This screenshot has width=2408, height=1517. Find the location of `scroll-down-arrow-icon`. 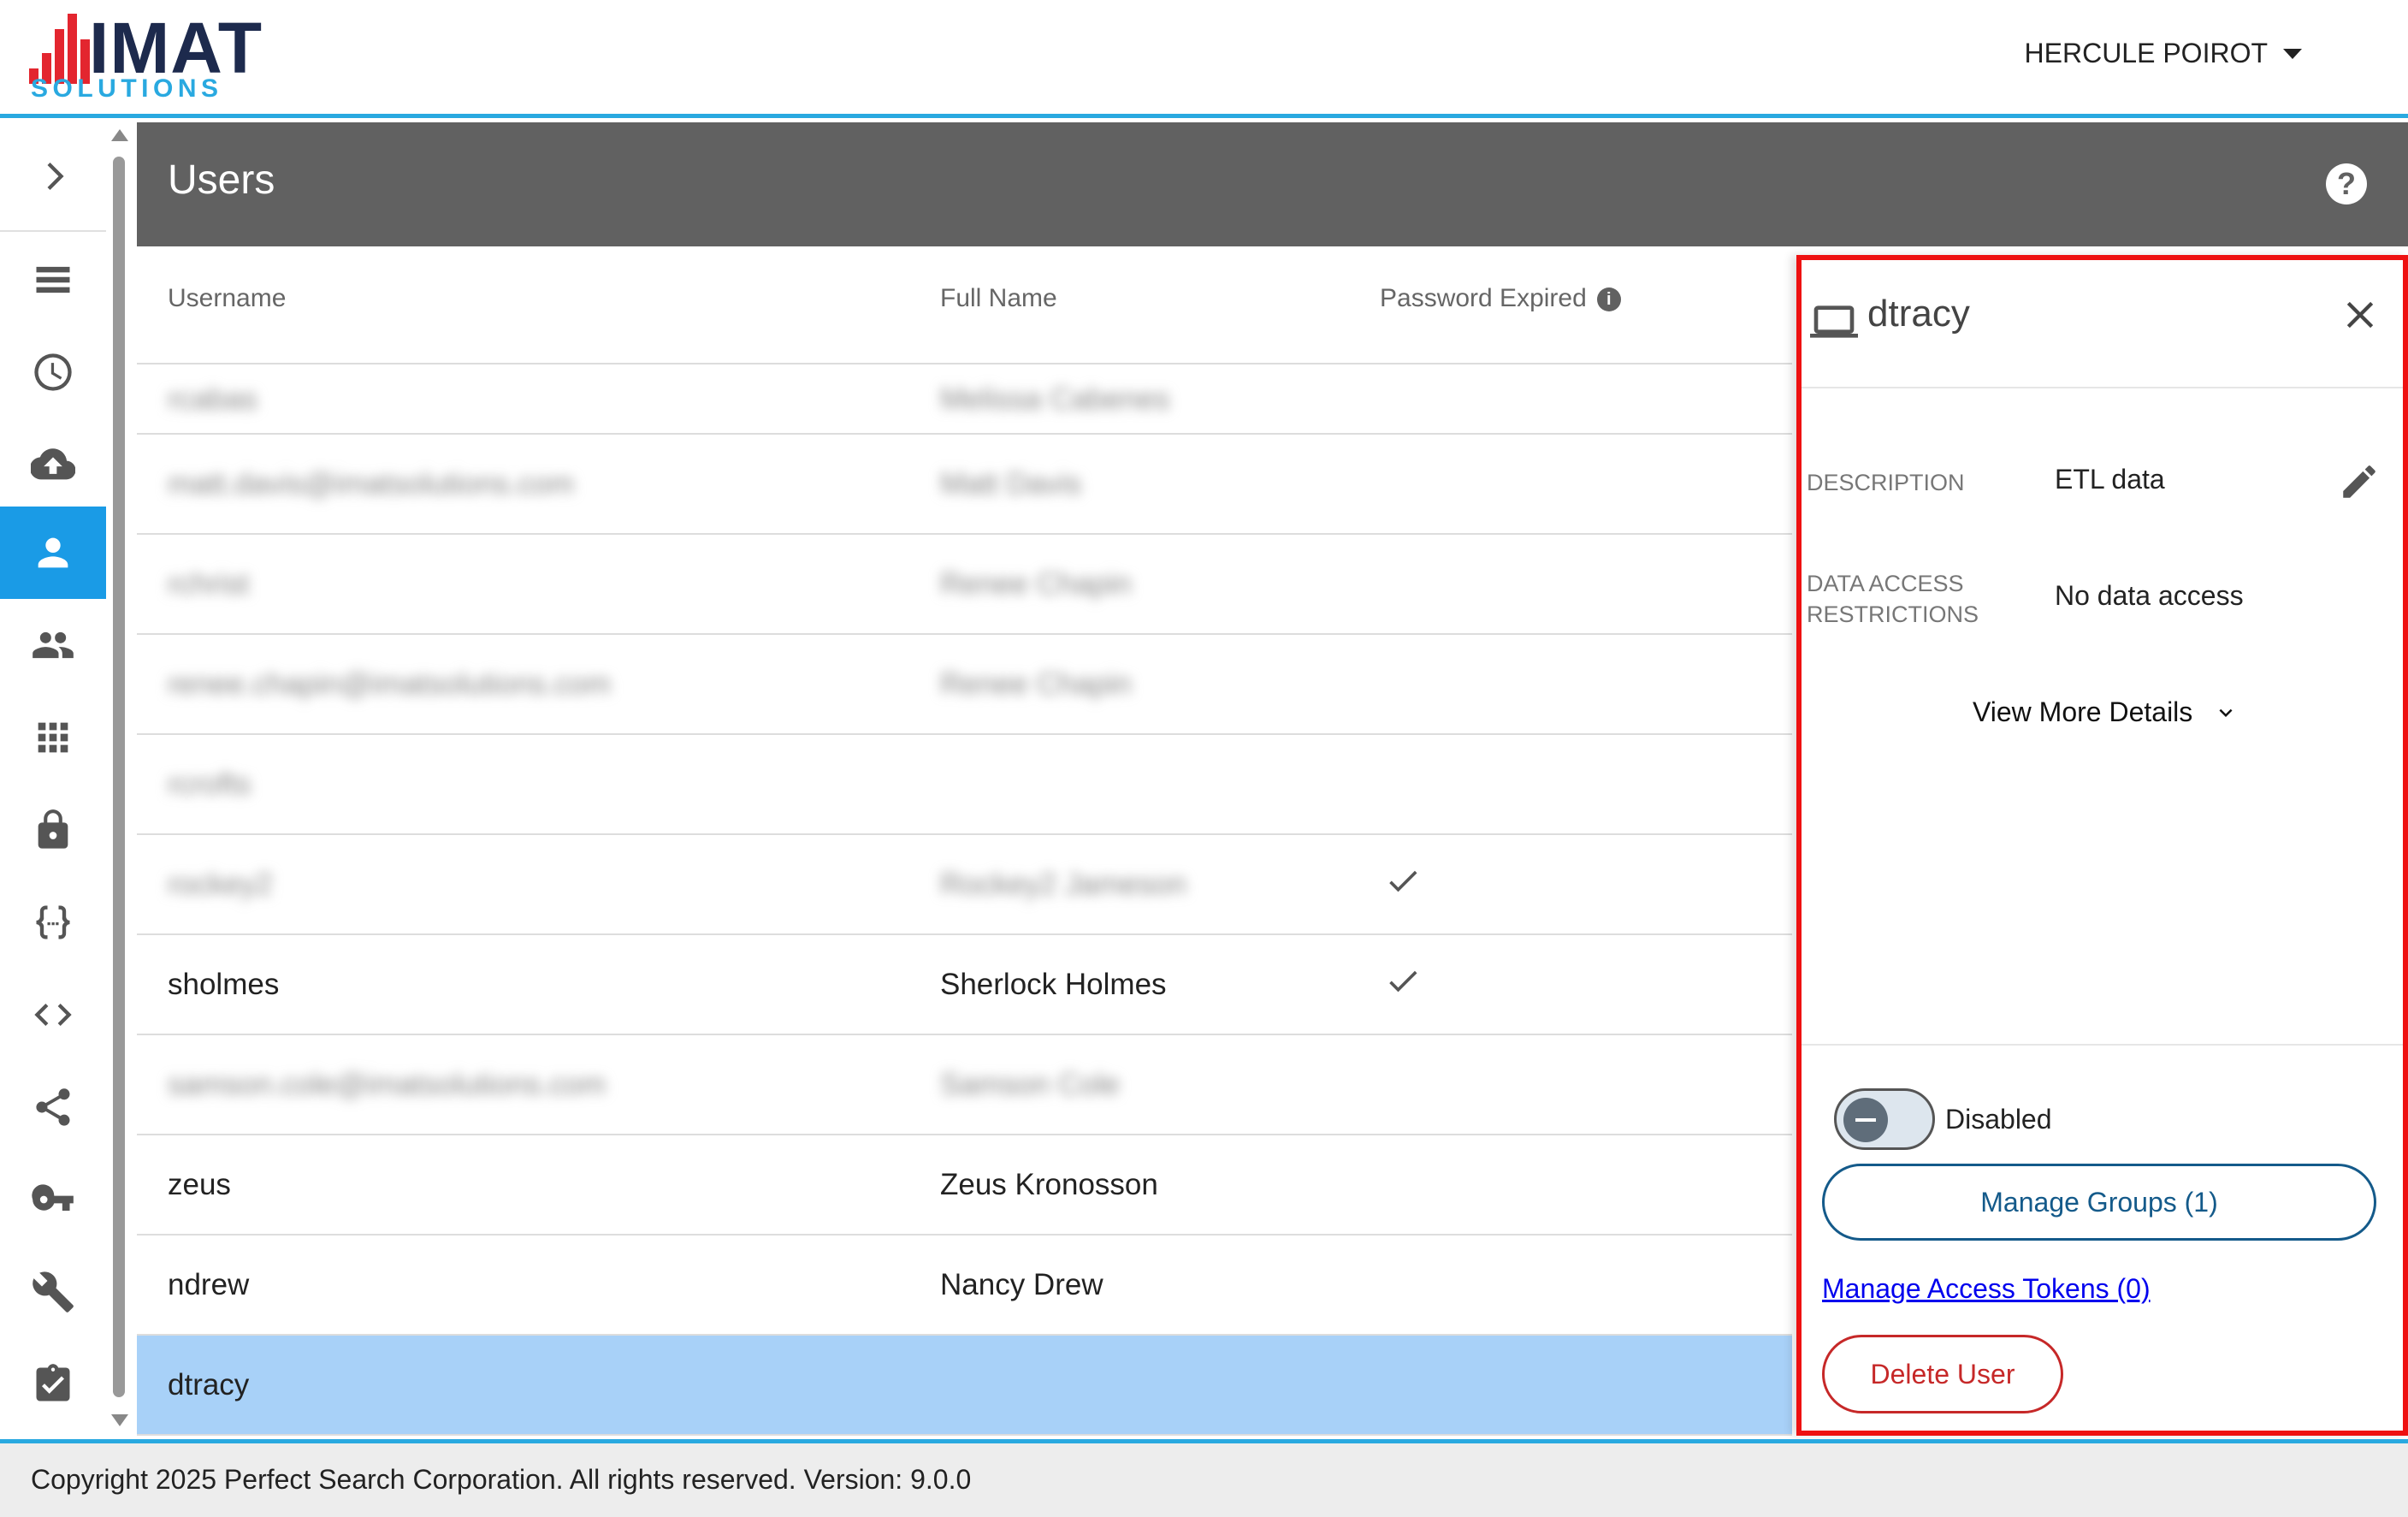

scroll-down-arrow-icon is located at coordinates (119, 1420).